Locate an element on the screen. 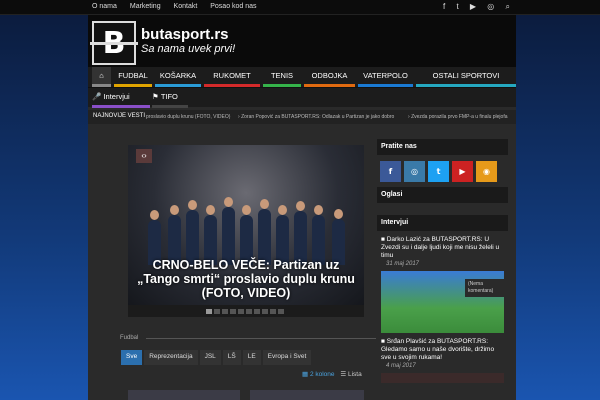 The width and height of the screenshot is (600, 400). list-view-label: Lista is located at coordinates (354, 374).